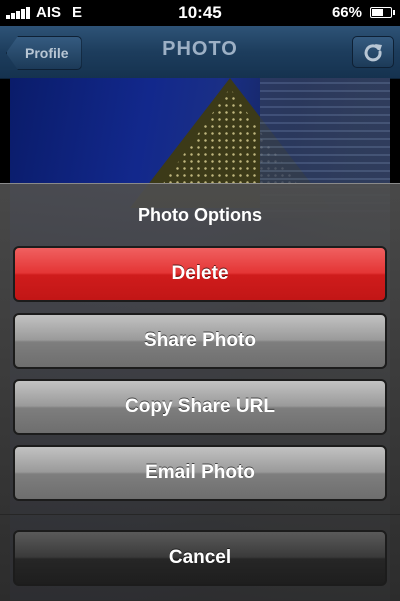 This screenshot has width=400, height=601. Describe the element at coordinates (200, 514) in the screenshot. I see `divider` at that location.